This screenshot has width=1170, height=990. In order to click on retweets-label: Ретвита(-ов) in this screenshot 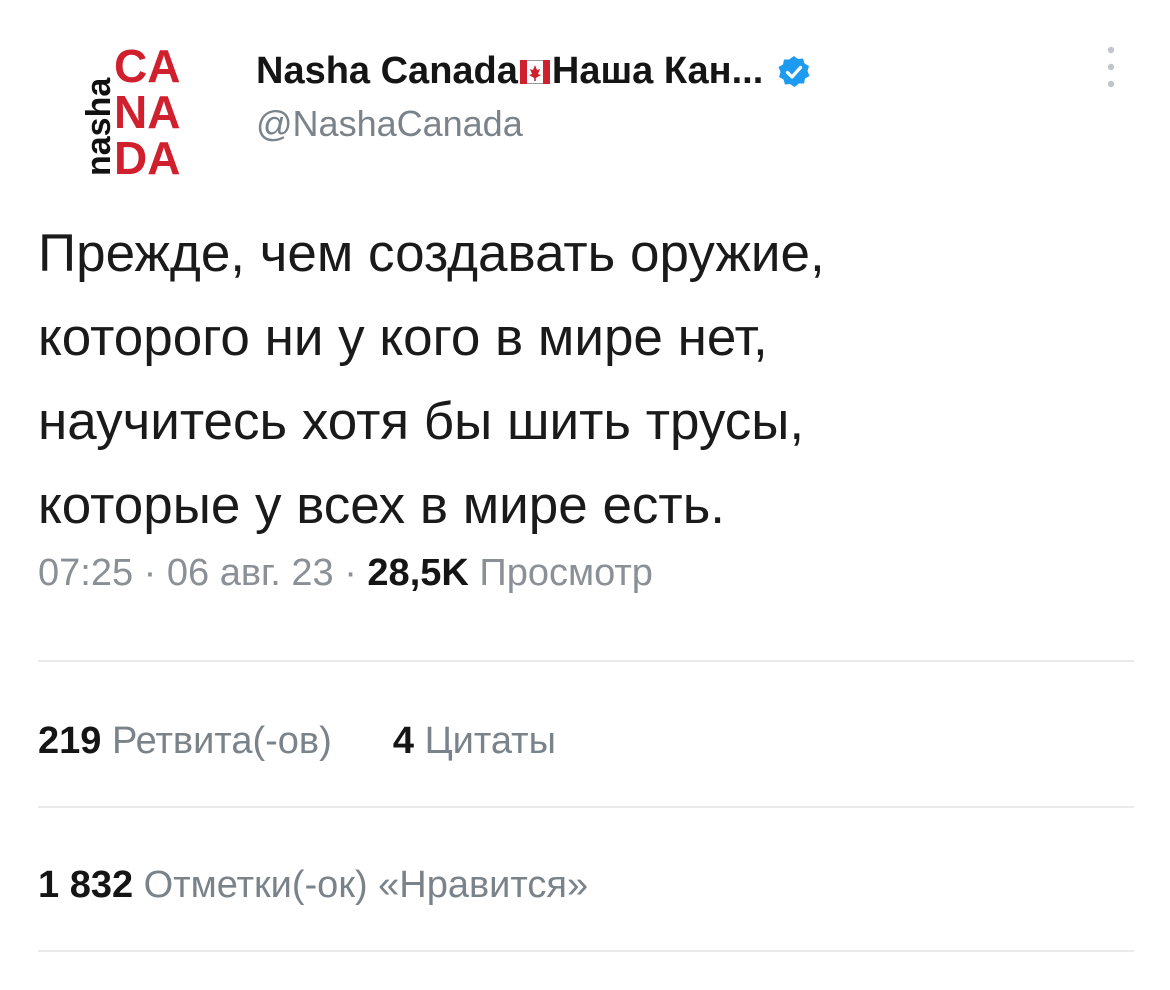, I will do `click(221, 741)`.